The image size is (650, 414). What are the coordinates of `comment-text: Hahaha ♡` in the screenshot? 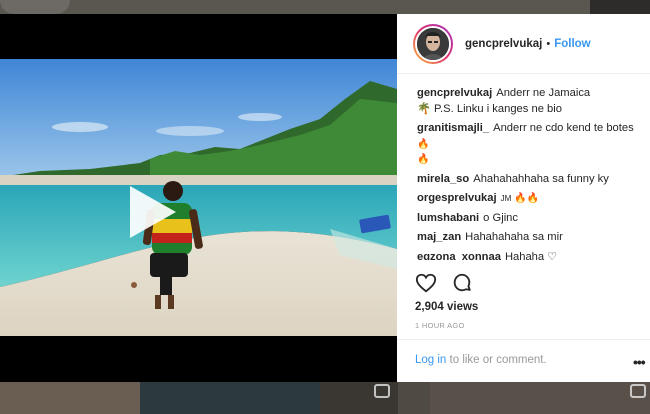 It's located at (531, 255).